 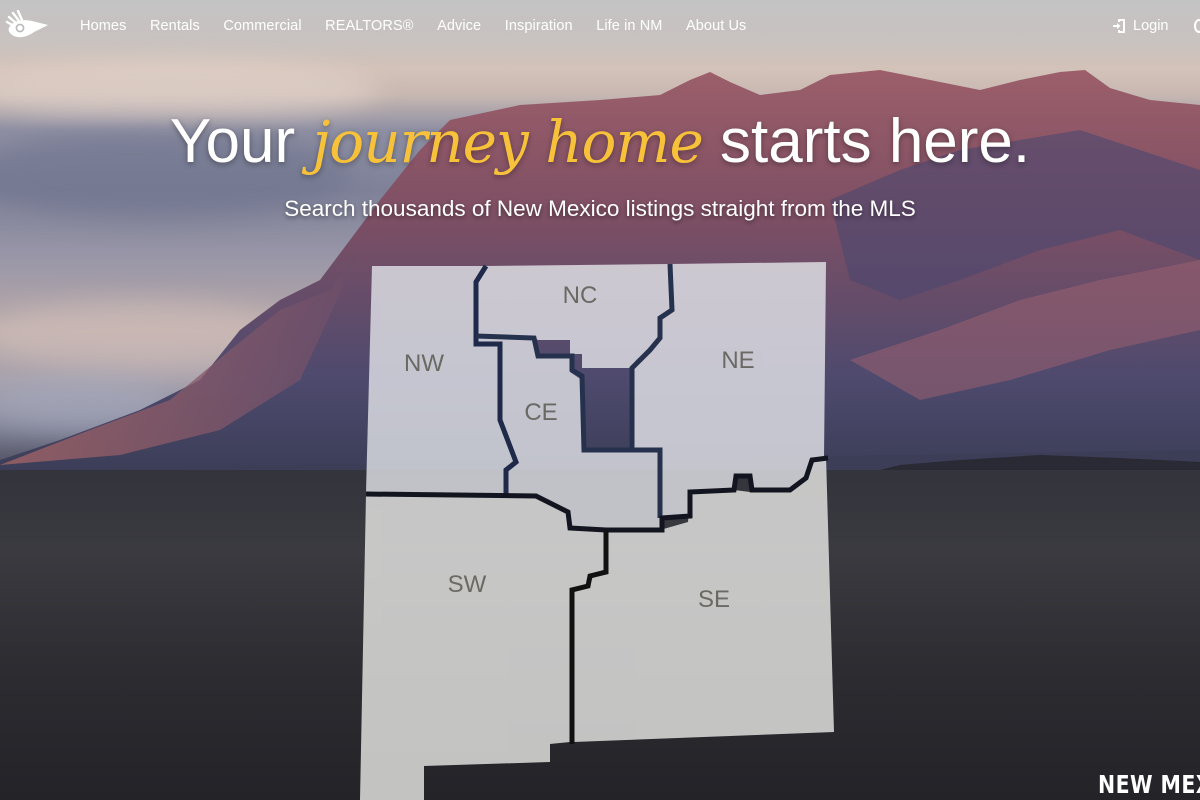 I want to click on login-door-icon, so click(x=1119, y=26).